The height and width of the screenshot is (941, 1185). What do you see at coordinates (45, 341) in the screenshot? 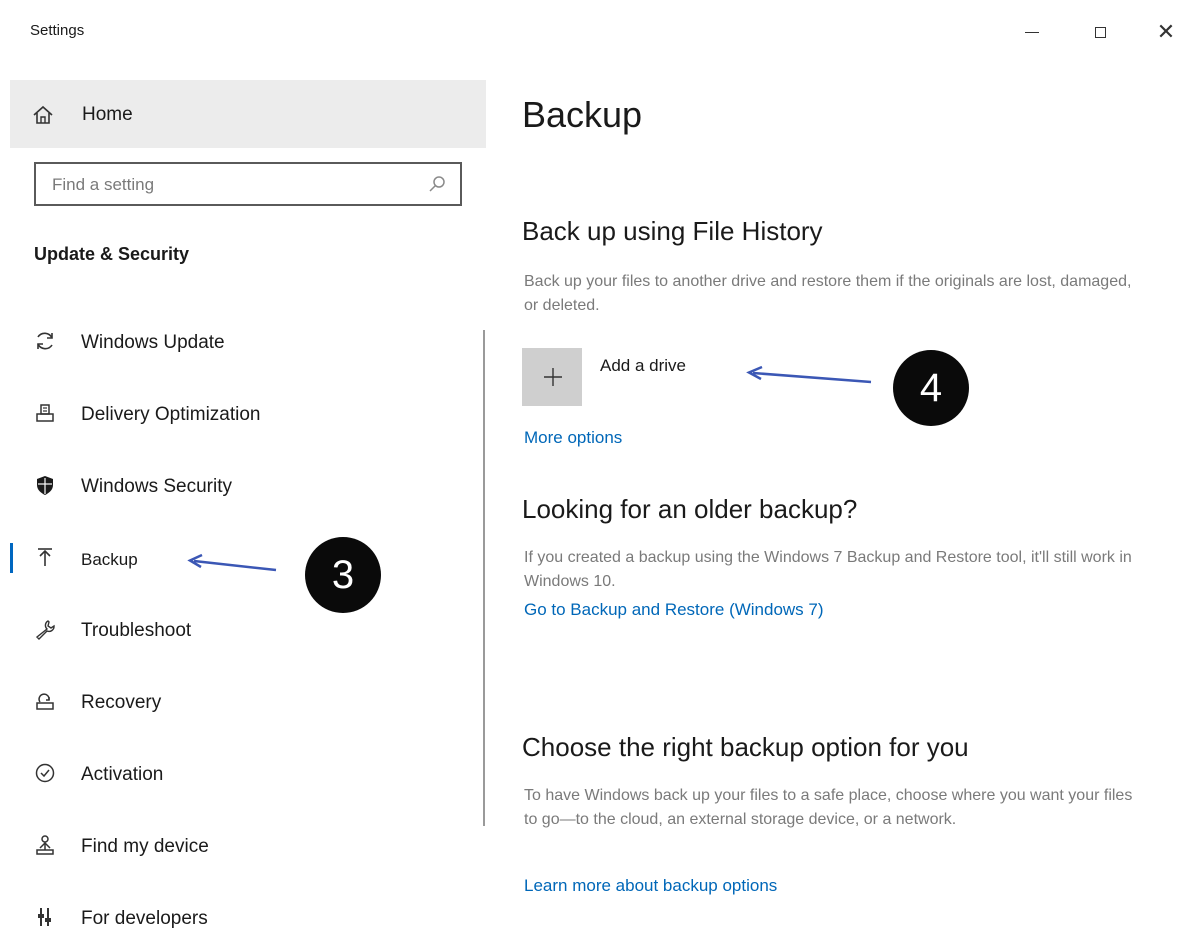
I see `refresh-icon` at bounding box center [45, 341].